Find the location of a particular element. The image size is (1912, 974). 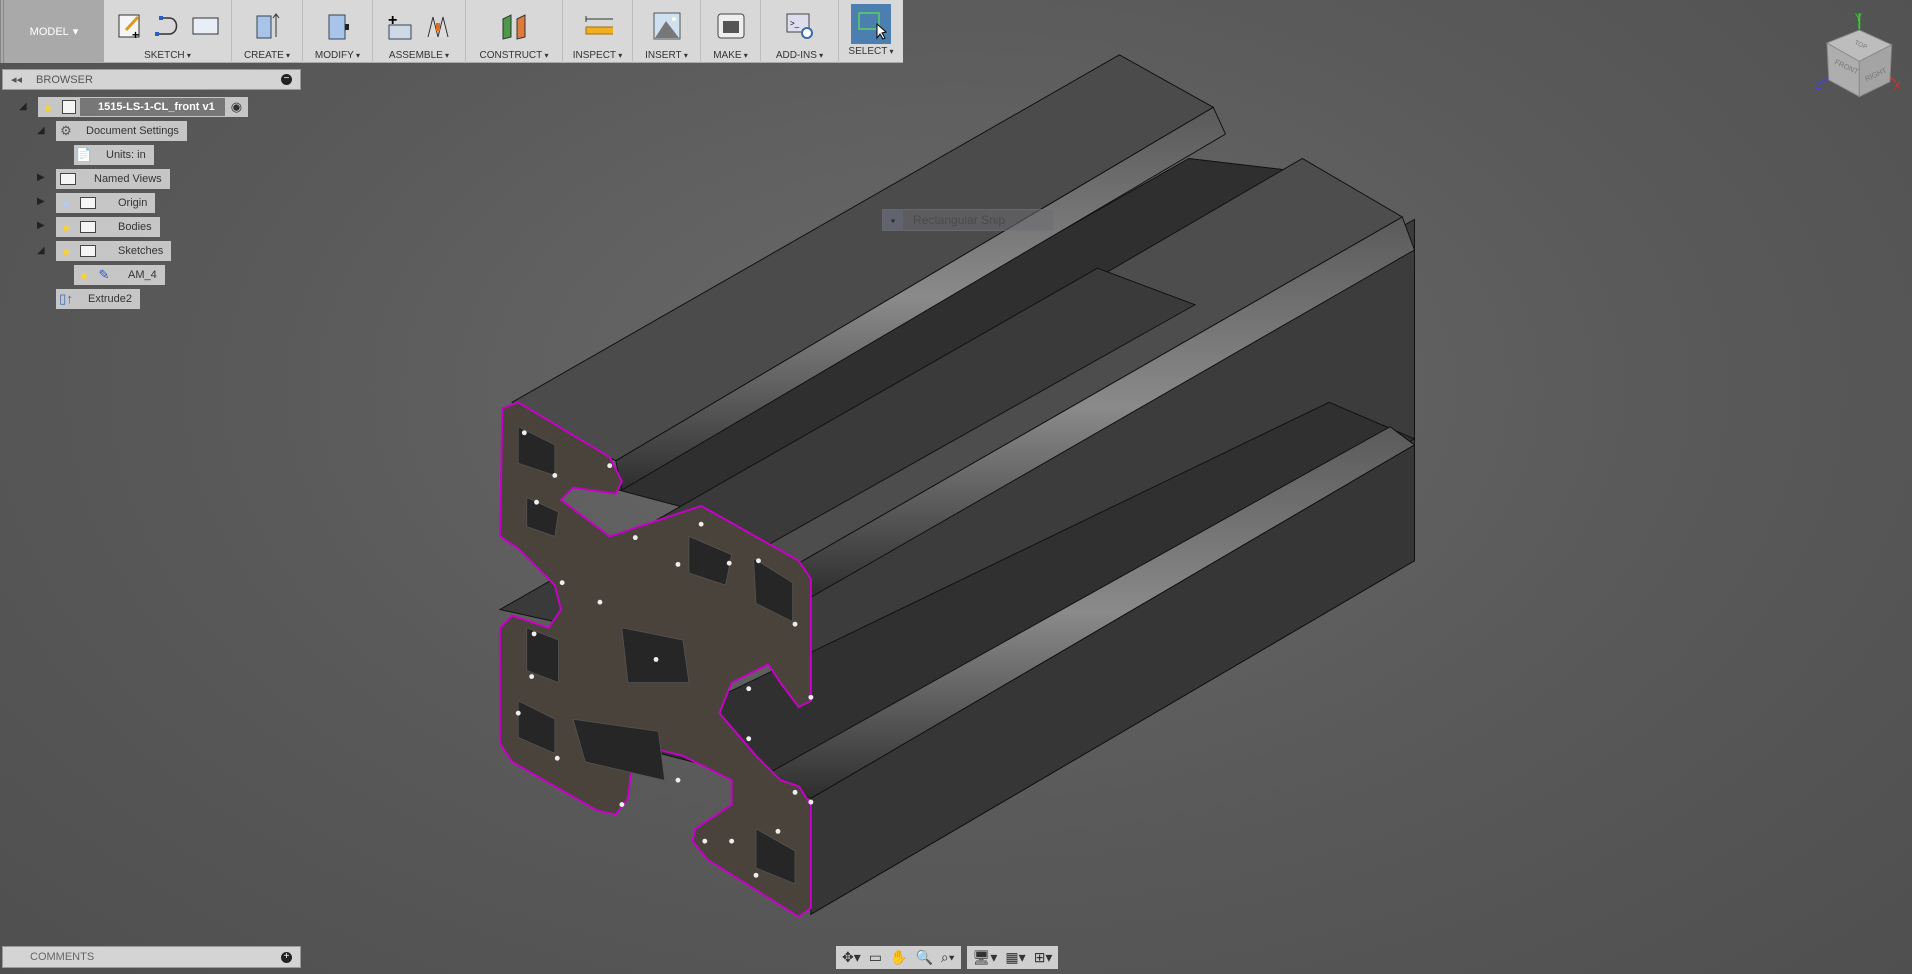

activate-radio-icon: ◉ is located at coordinates (236, 107).